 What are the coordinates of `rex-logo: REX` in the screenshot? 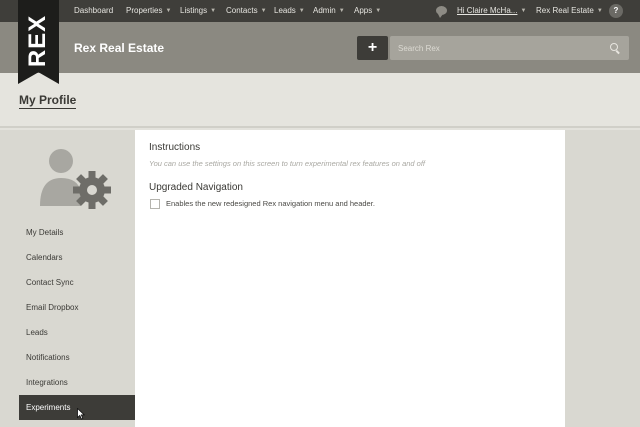 It's located at (38, 42).